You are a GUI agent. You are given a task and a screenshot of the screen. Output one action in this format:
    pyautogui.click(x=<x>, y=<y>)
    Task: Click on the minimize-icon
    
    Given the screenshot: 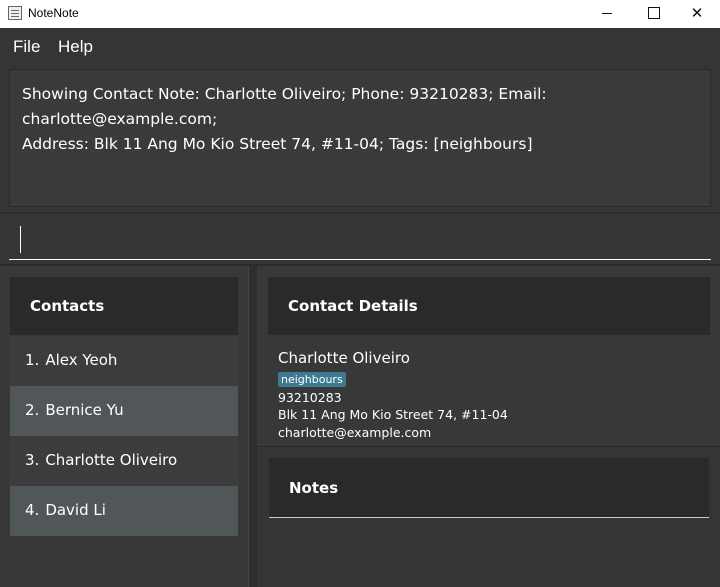 What is the action you would take?
    pyautogui.click(x=607, y=14)
    